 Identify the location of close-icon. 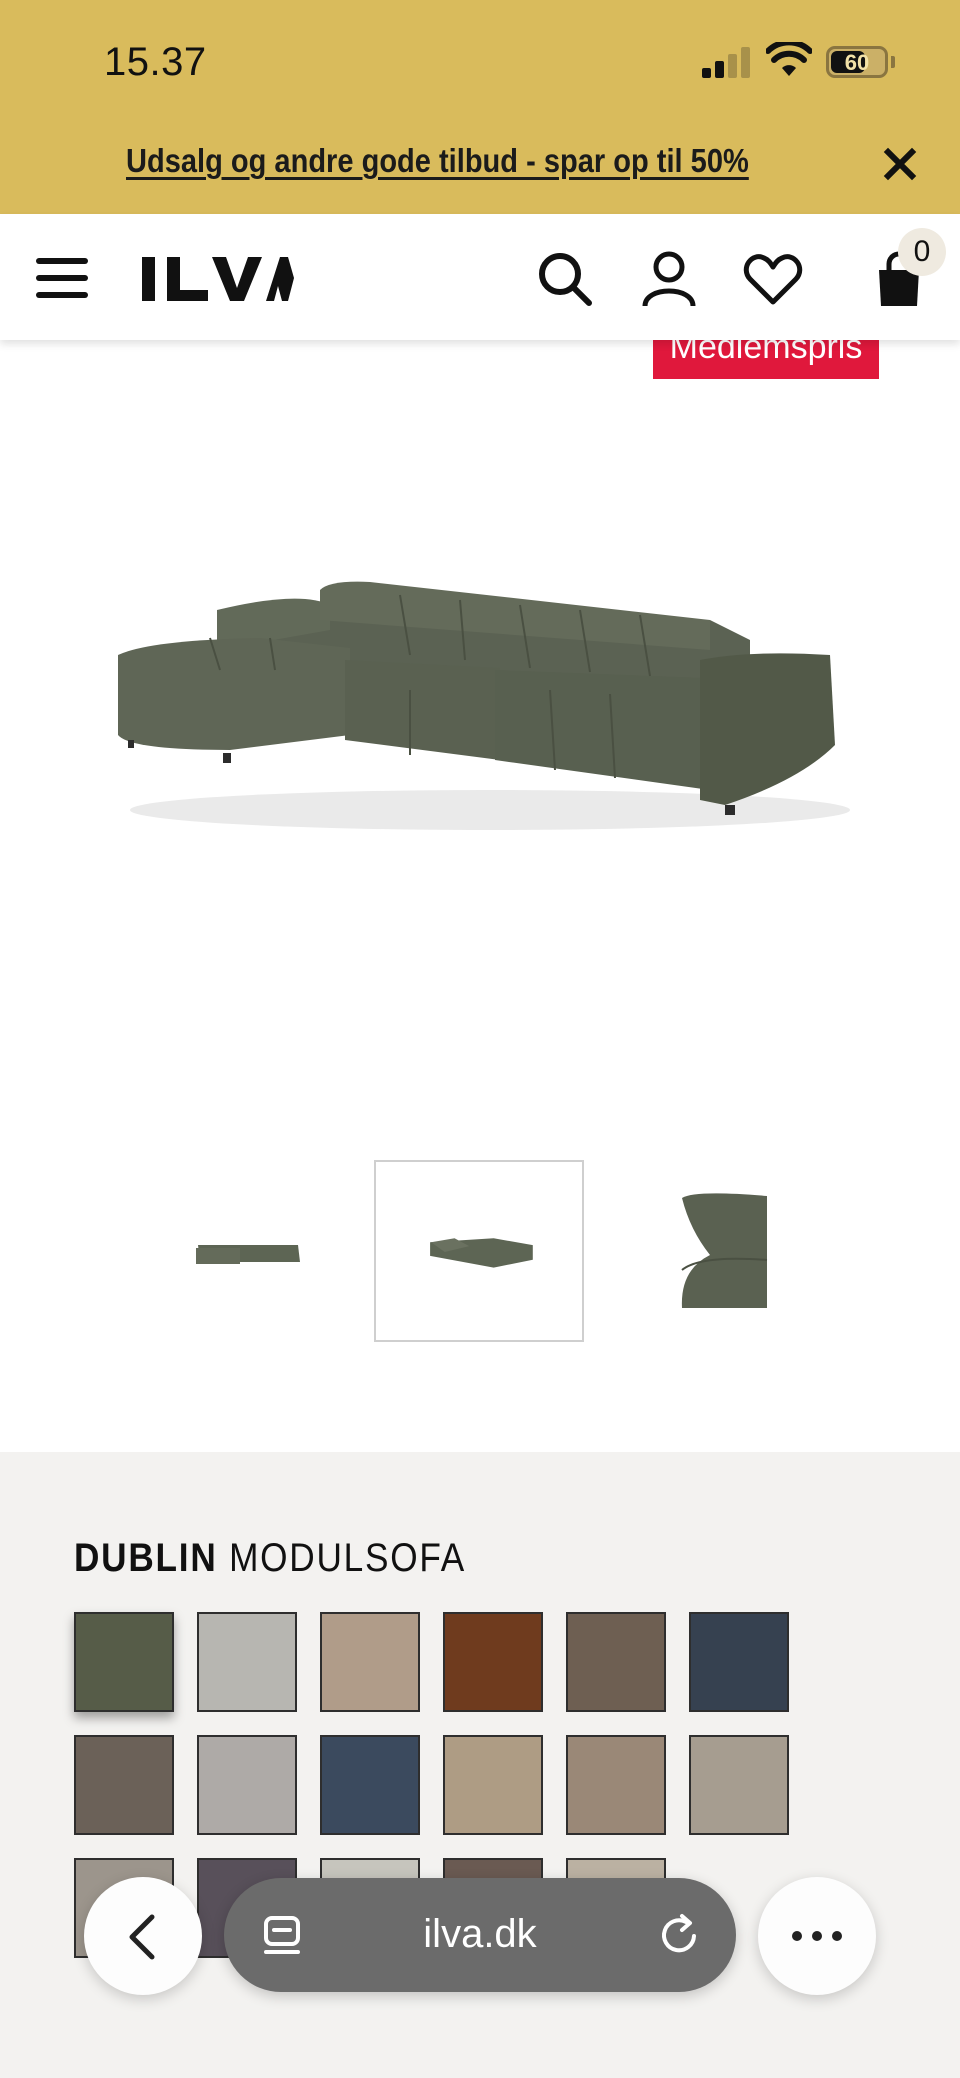
(900, 164).